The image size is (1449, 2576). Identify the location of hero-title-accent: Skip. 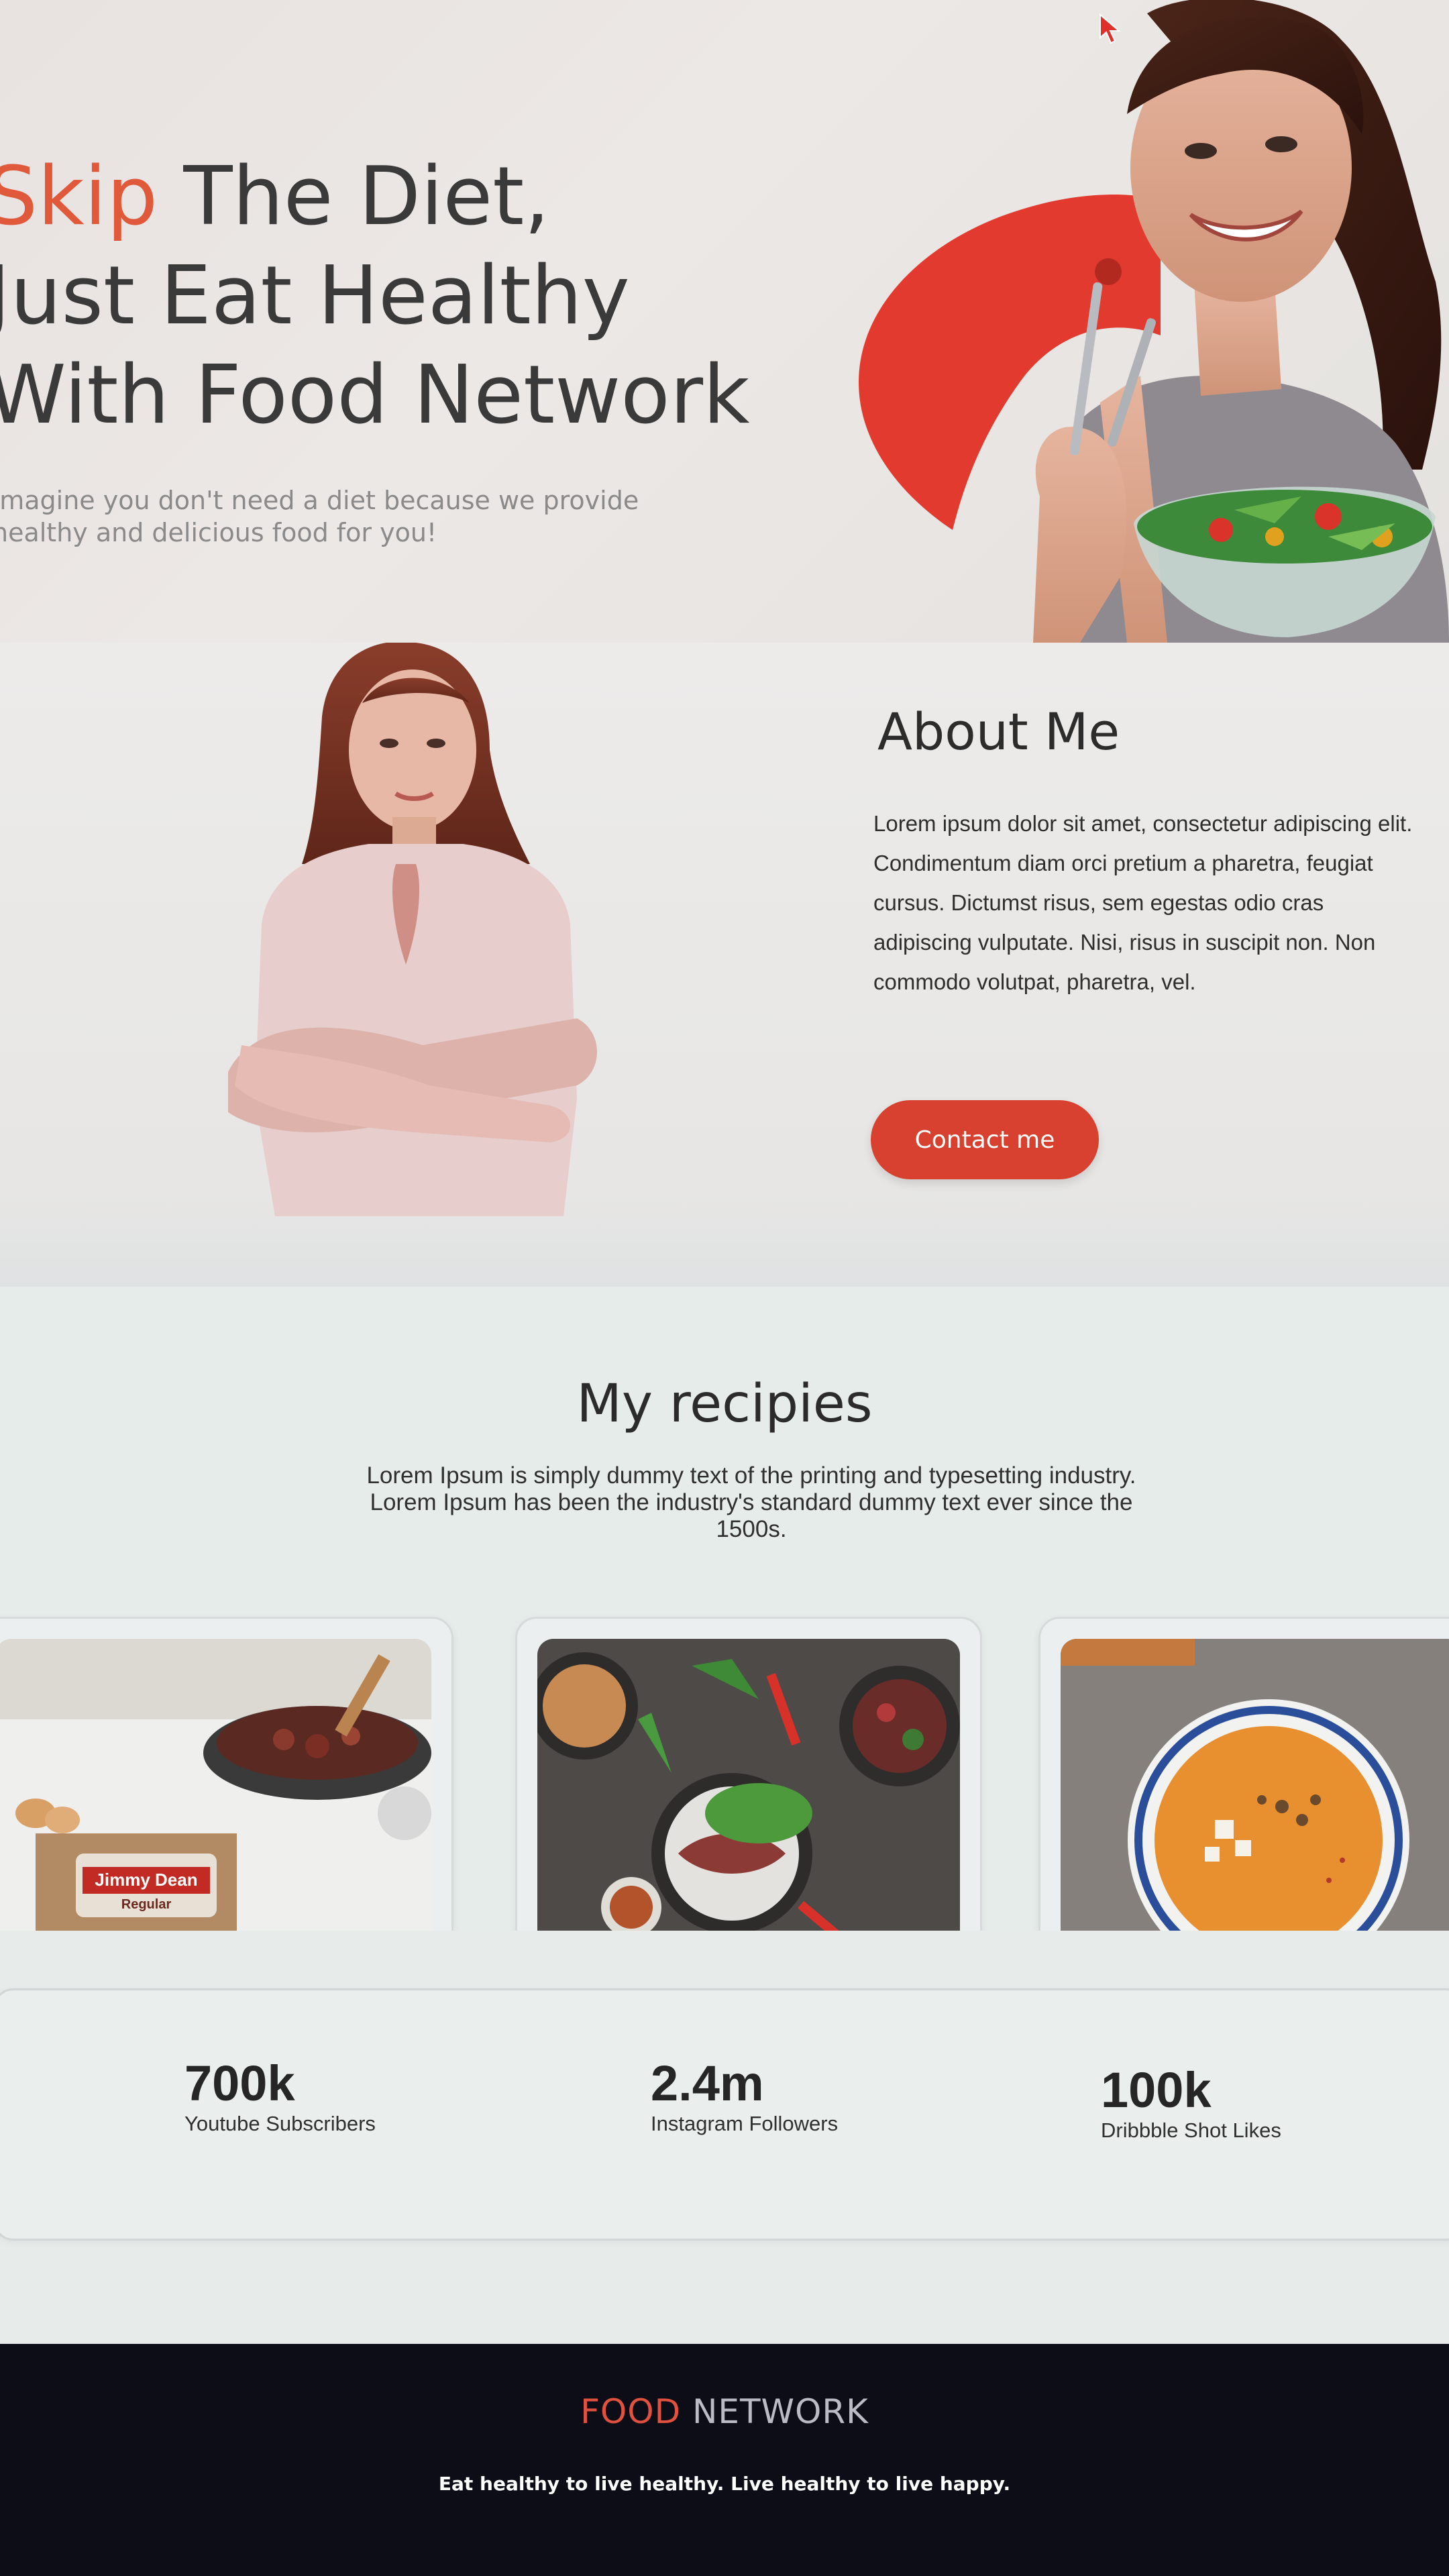
(79, 197).